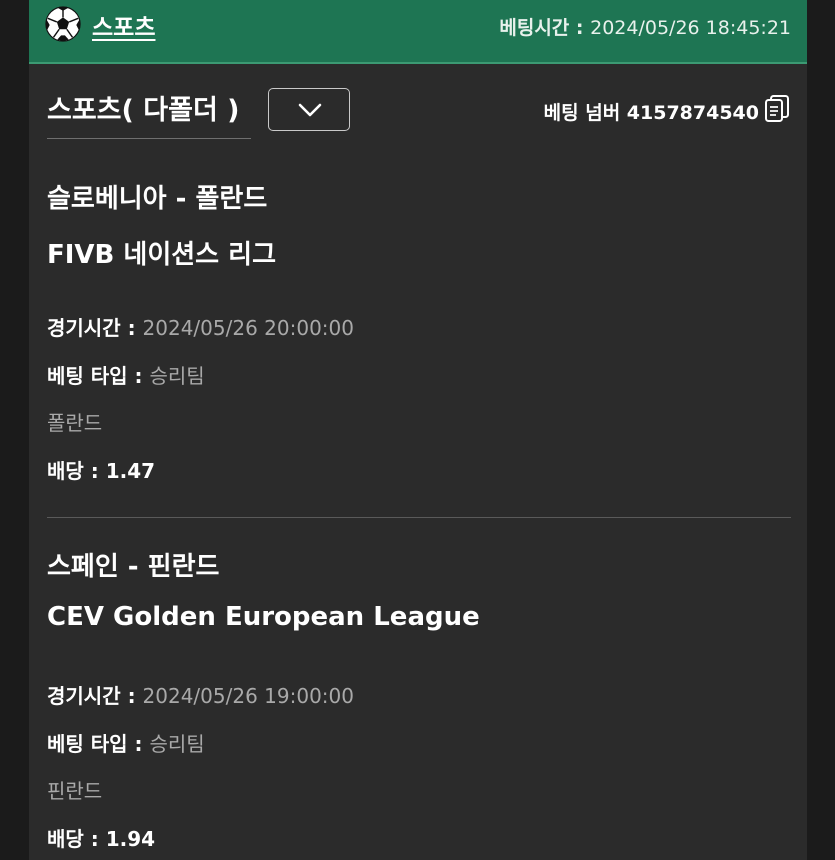 The image size is (835, 860). I want to click on bet-pick: 핀란드, so click(75, 791).